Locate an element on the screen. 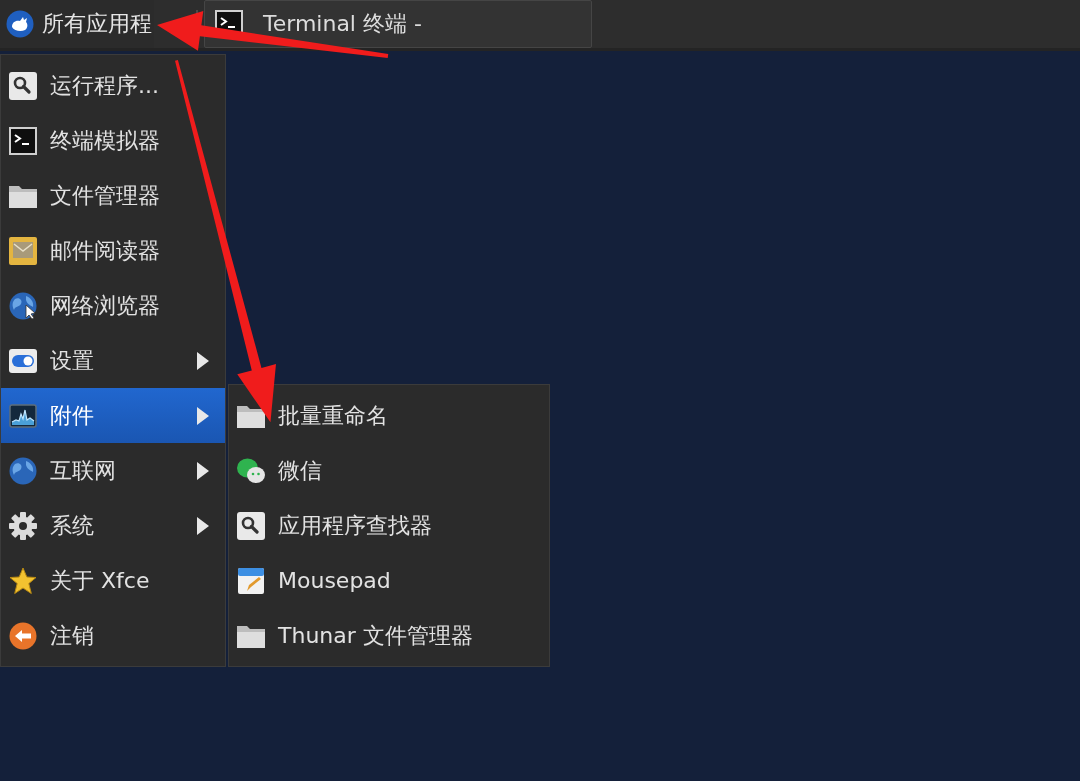  menu-item: 互联网 is located at coordinates (113, 470).